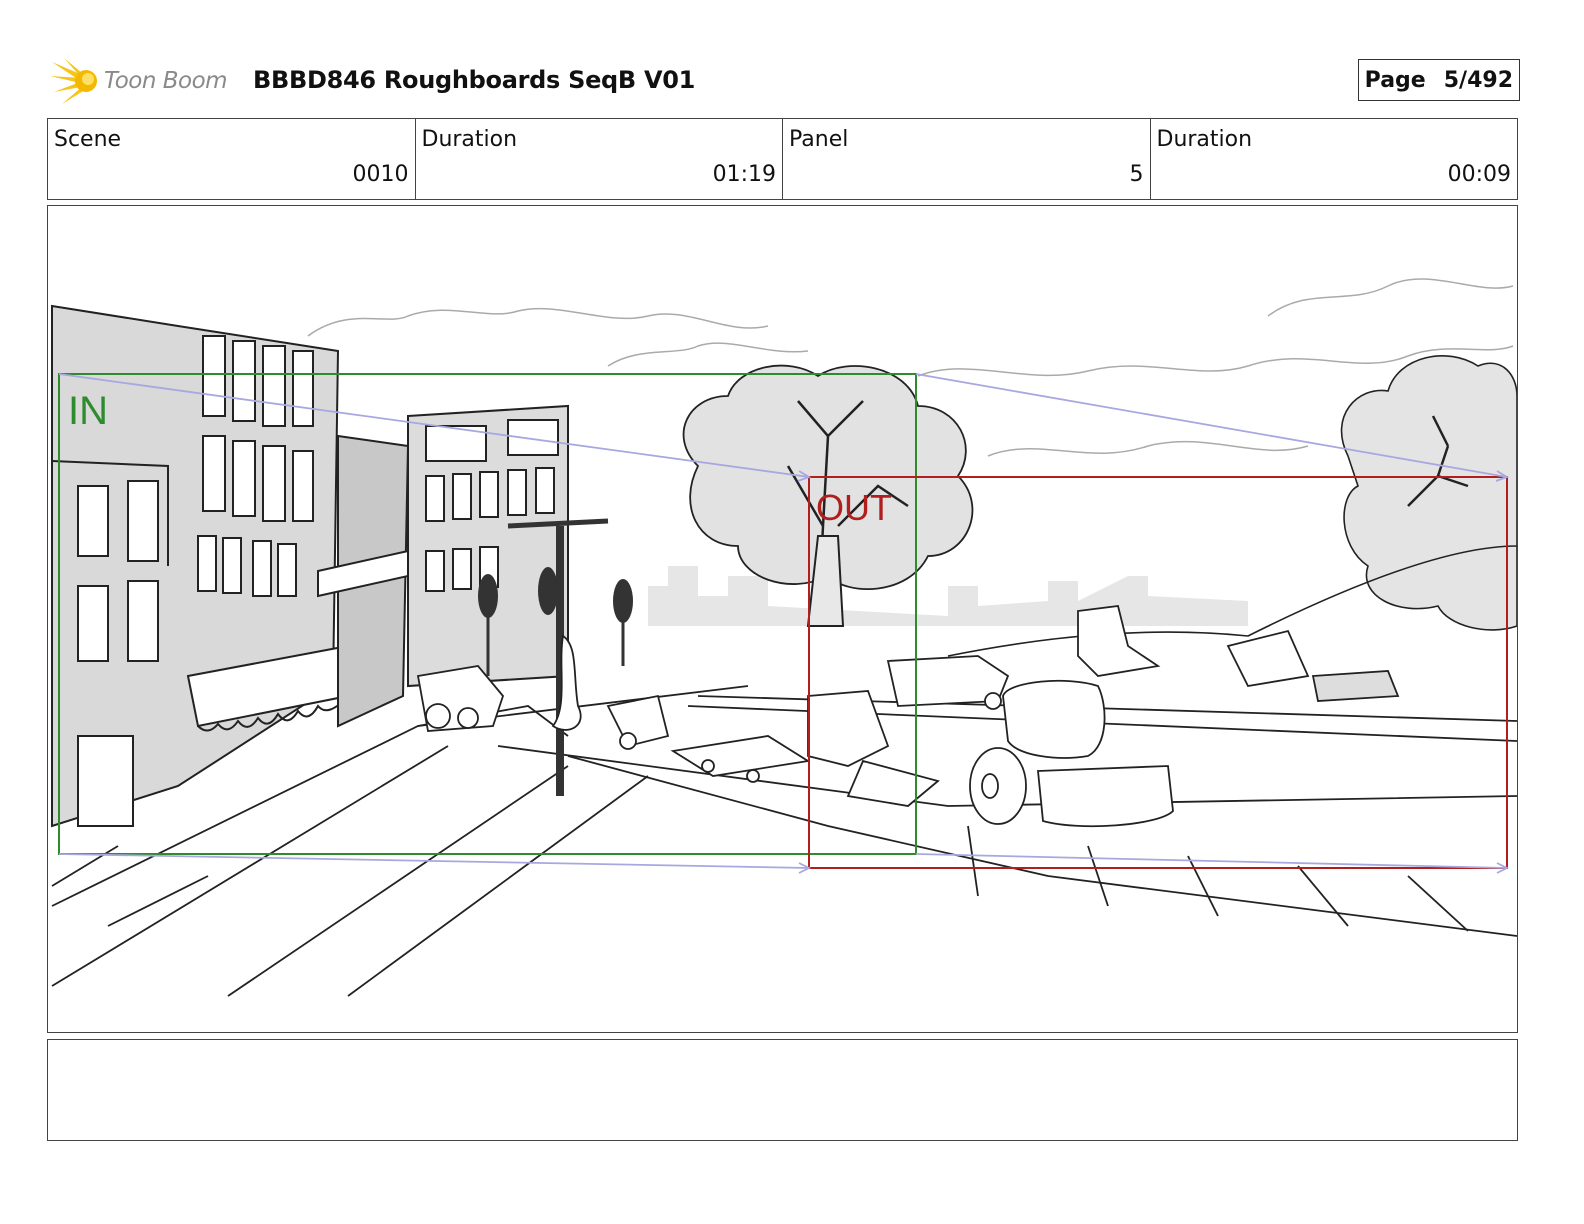 The width and height of the screenshot is (1584, 1224). I want to click on scene-cell: Scene 0010, so click(232, 159).